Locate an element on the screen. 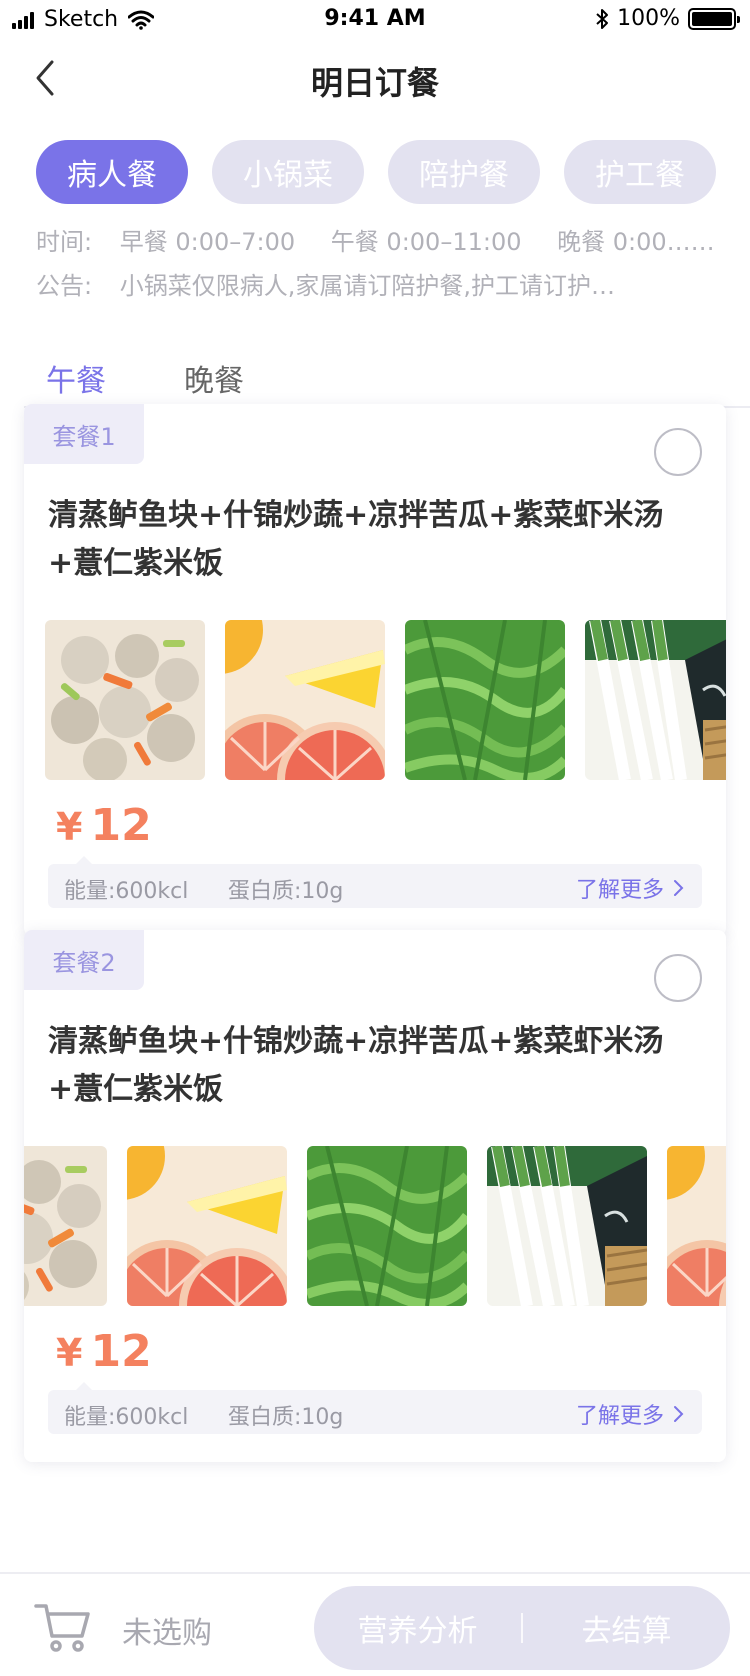 This screenshot has height=1676, width=750. tab-lunch: 午餐 is located at coordinates (76, 378).